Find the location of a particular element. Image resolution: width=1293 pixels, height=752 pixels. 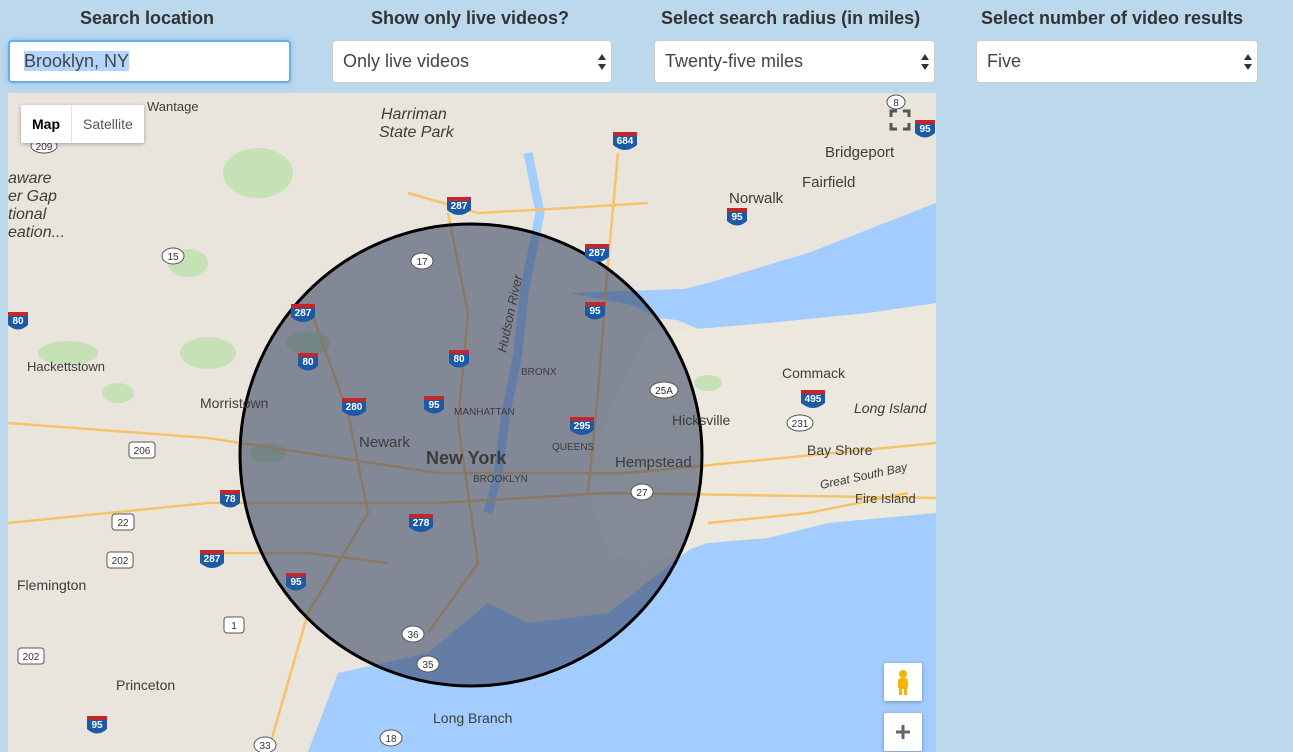

shield-i287a: 287 is located at coordinates (459, 206).